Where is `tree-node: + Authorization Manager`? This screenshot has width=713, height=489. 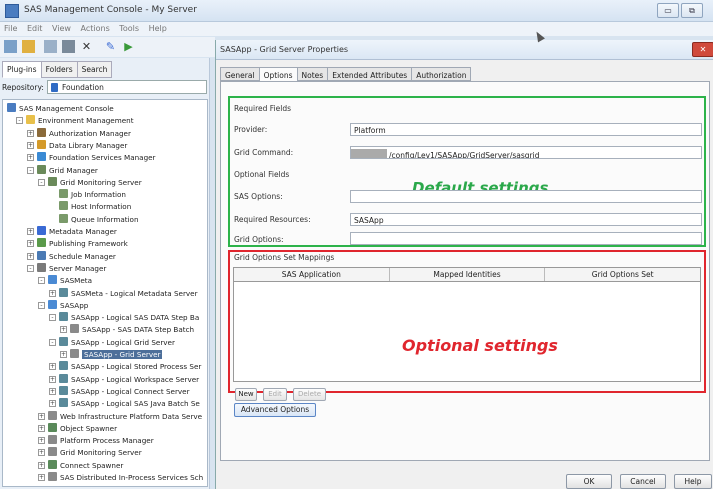
tree-node: + Authorization Manager is located at coordinates (79, 133).